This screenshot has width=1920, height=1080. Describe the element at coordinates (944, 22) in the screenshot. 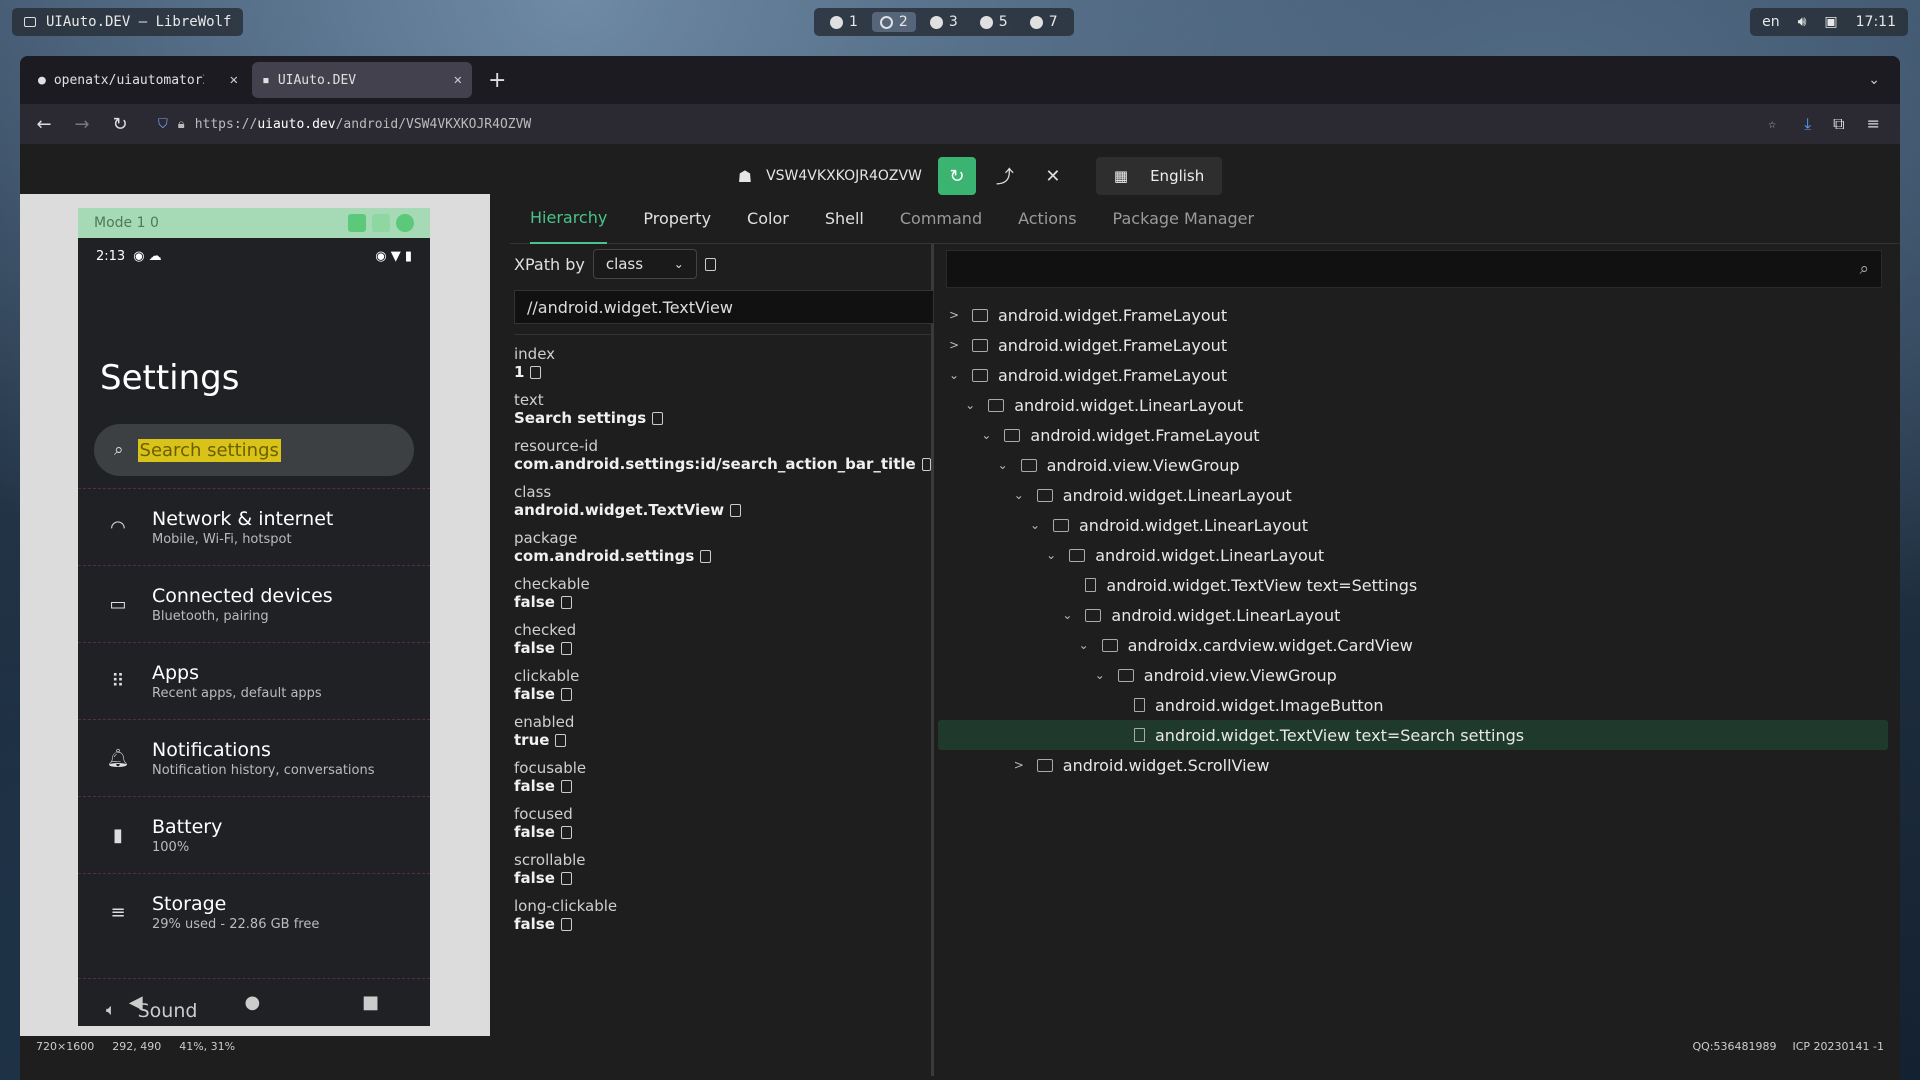

I see `workspace-3: 3` at that location.